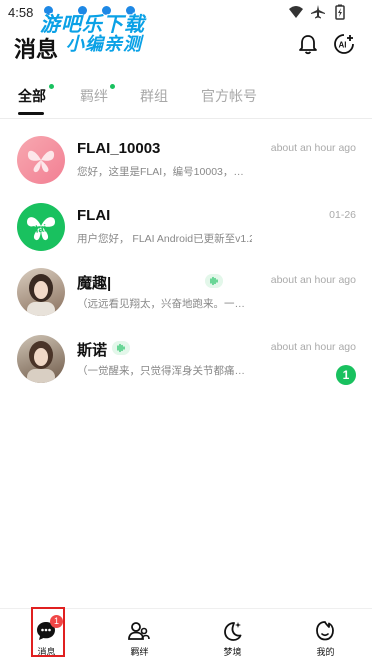  I want to click on flai-logo: Flai, so click(41, 227).